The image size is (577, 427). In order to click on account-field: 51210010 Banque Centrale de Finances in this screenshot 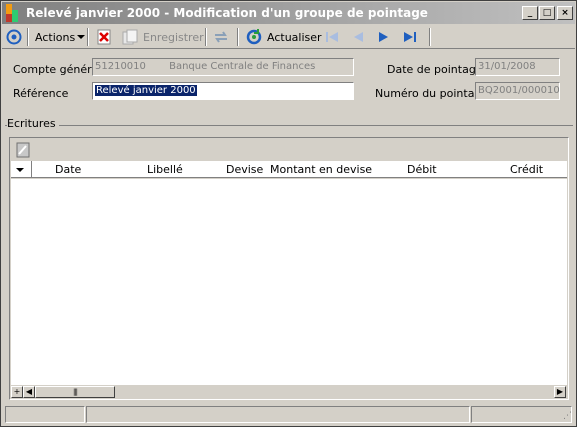, I will do `click(223, 67)`.